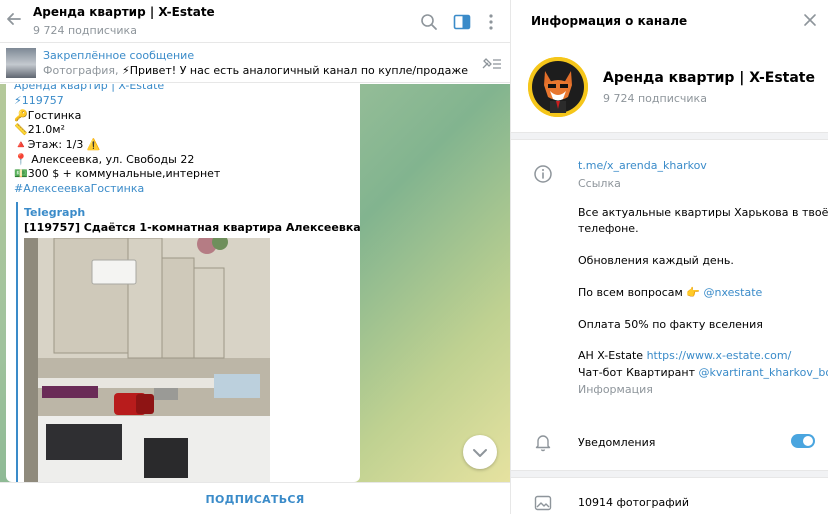 This screenshot has height=514, width=828. Describe the element at coordinates (491, 64) in the screenshot. I see `pinned-list-icon` at that location.